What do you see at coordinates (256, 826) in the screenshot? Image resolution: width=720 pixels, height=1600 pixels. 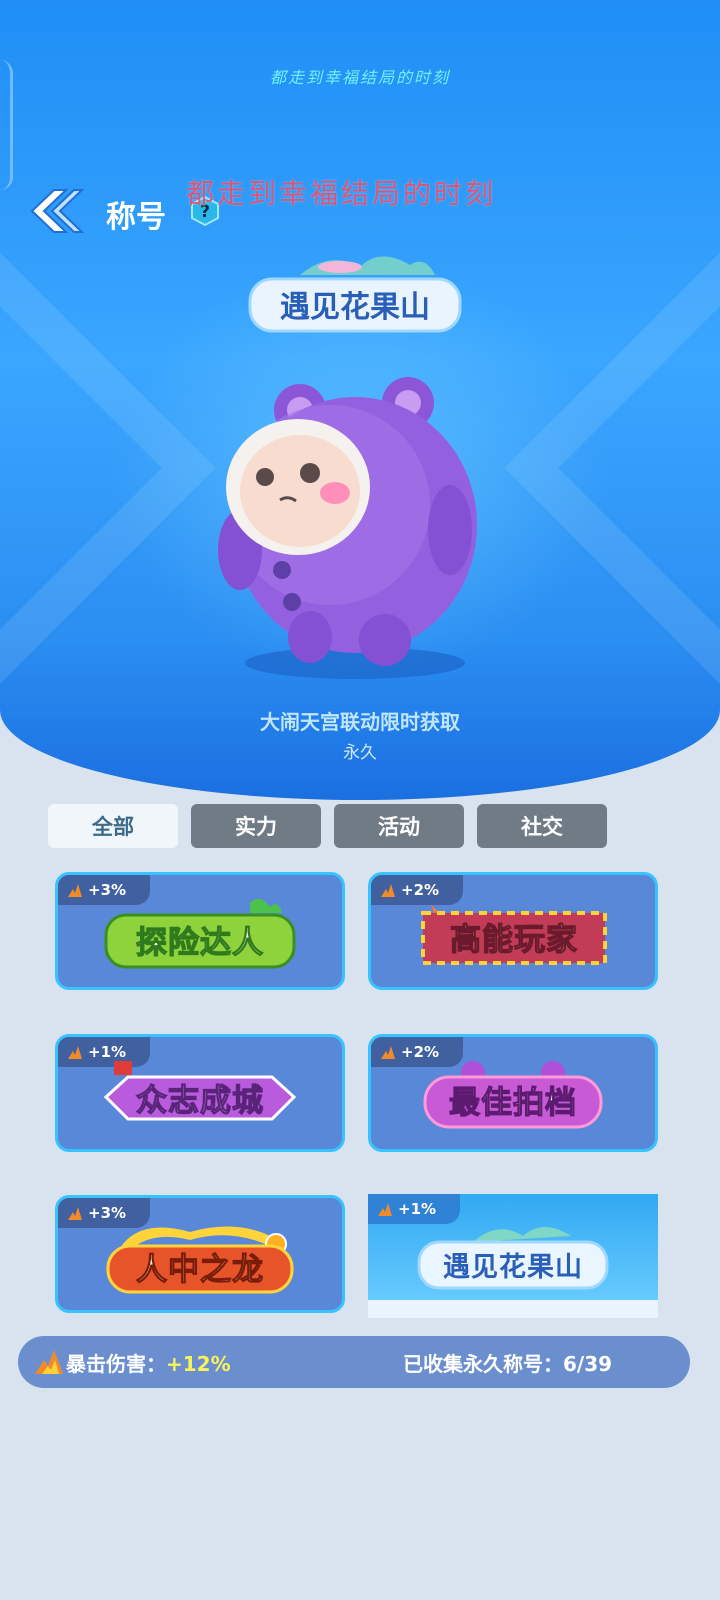 I see `tab-strength: 实力` at bounding box center [256, 826].